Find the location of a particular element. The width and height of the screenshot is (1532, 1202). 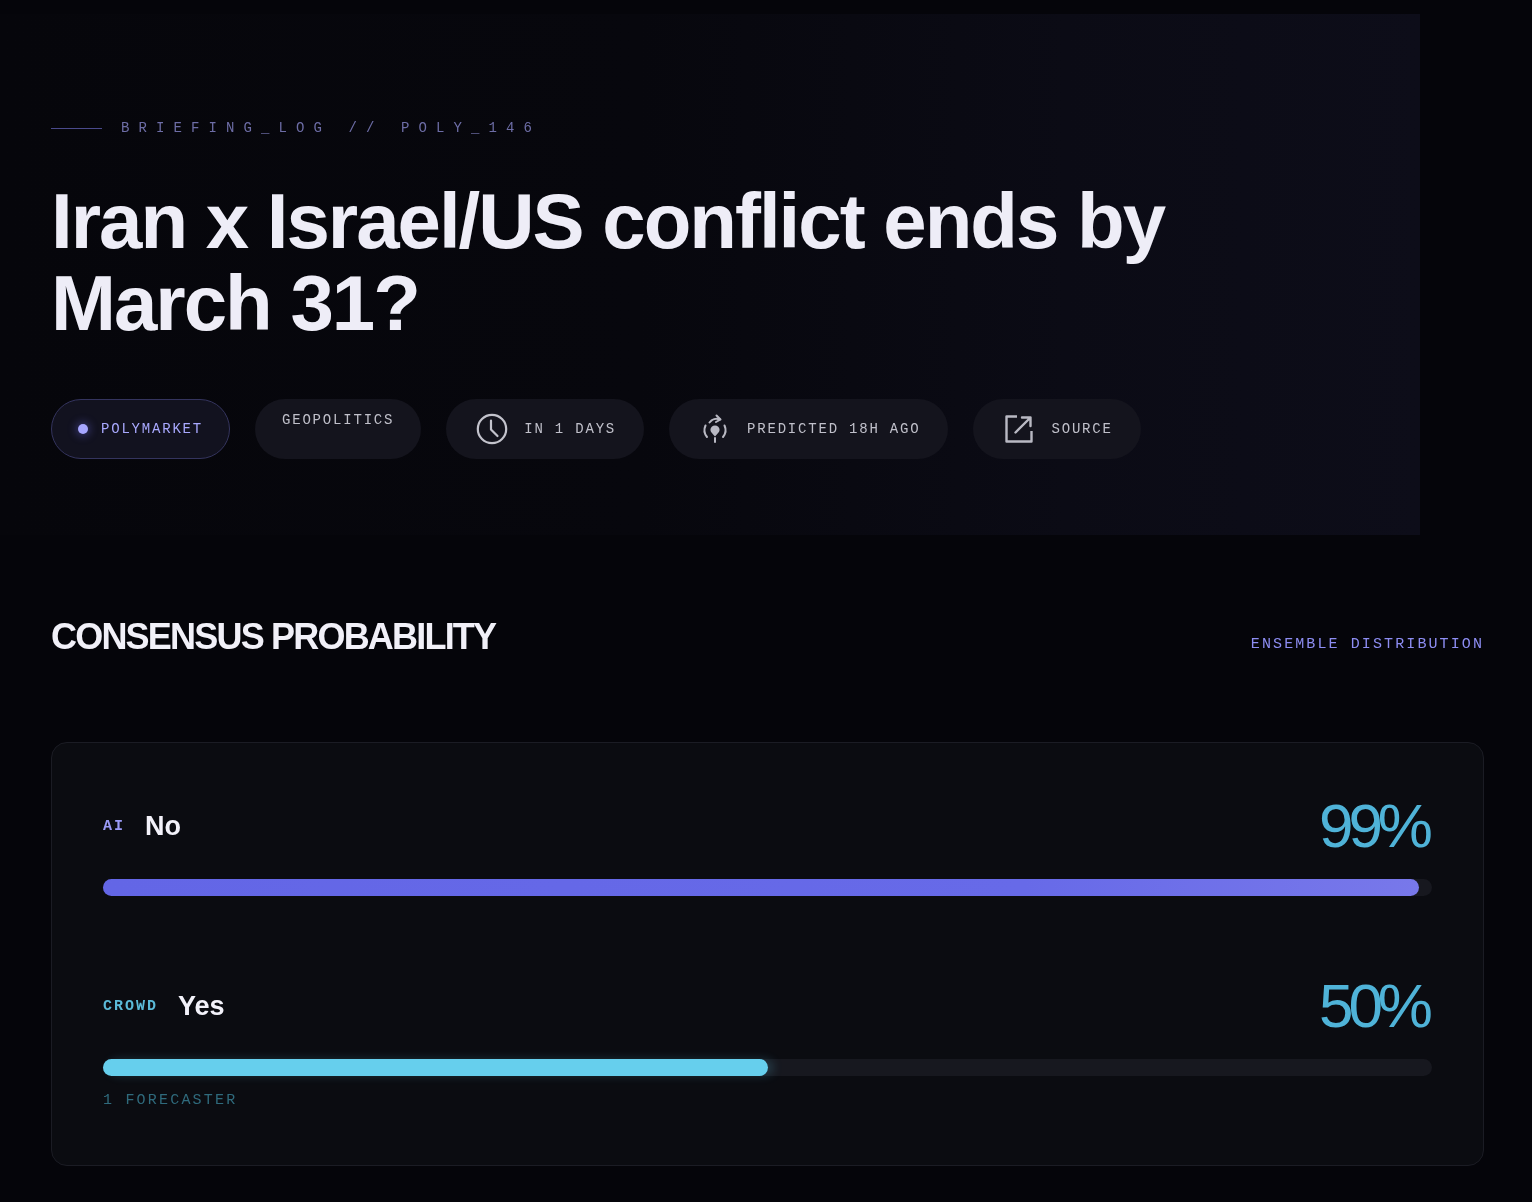

clock-icon is located at coordinates (492, 429).